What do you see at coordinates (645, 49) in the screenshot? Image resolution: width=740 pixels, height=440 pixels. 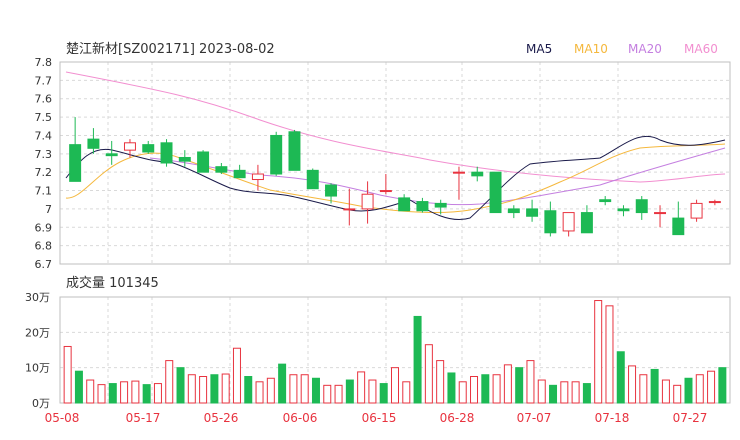 I see `legend-ma20: MA20` at bounding box center [645, 49].